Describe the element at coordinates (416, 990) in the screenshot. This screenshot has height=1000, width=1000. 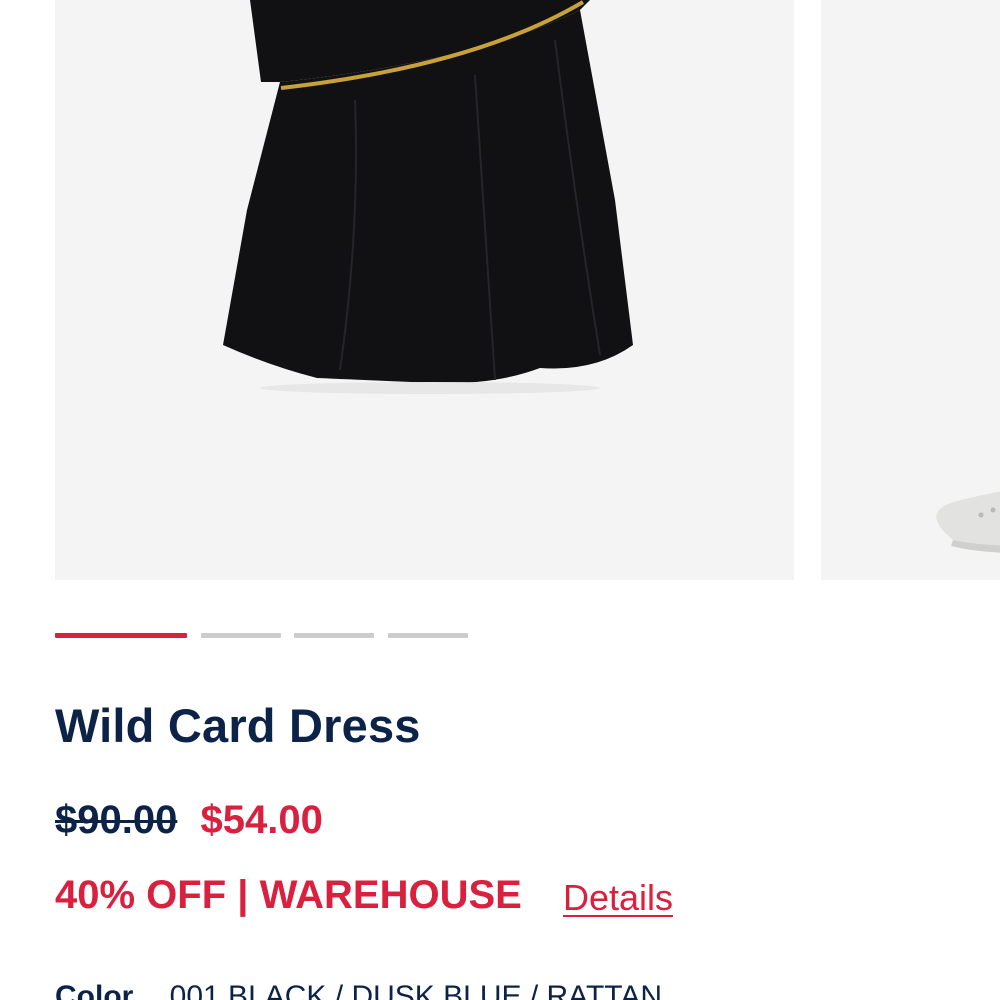
I see `color-value: 001 BLACK / DUSK BLUE / RATTAN` at that location.